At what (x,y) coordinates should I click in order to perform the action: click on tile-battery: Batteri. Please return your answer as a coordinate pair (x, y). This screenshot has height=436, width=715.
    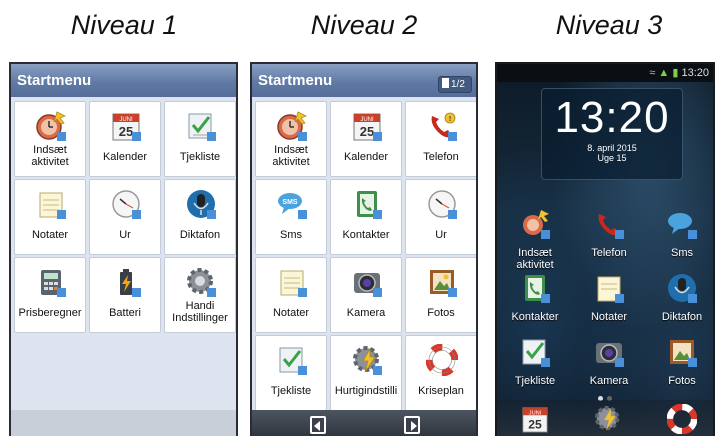
    Looking at the image, I should click on (125, 295).